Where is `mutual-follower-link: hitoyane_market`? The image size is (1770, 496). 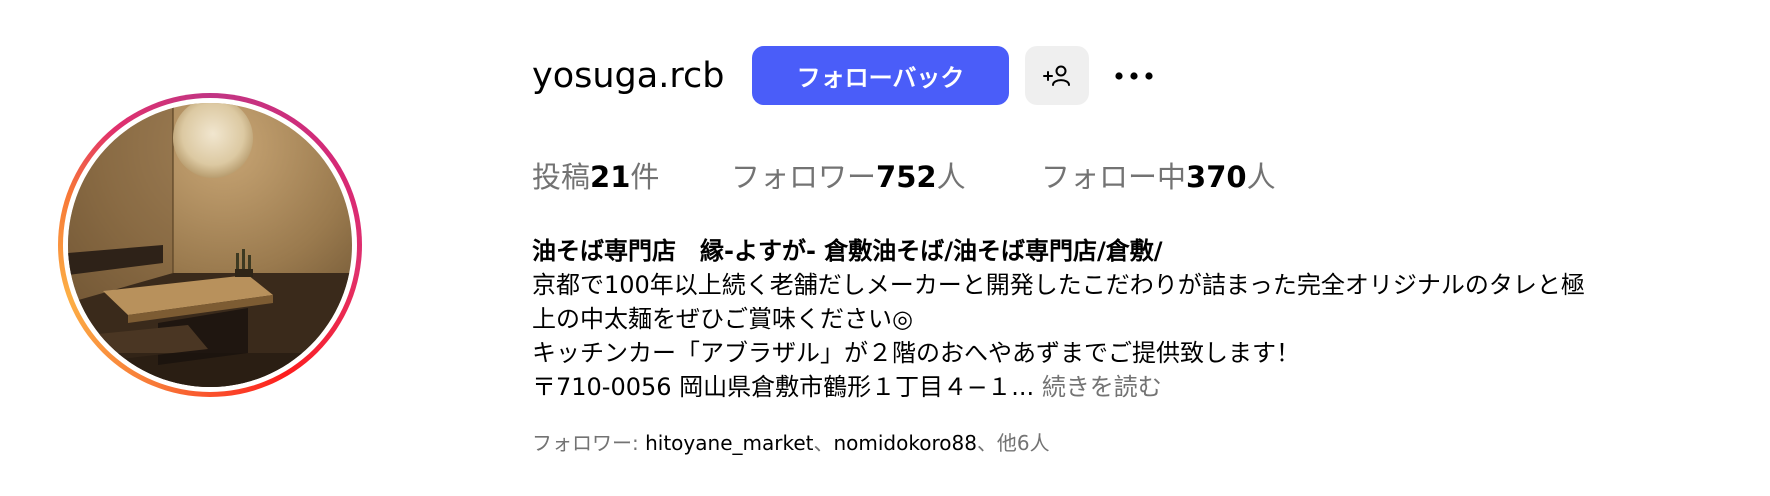
mutual-follower-link: hitoyane_market is located at coordinates (729, 443).